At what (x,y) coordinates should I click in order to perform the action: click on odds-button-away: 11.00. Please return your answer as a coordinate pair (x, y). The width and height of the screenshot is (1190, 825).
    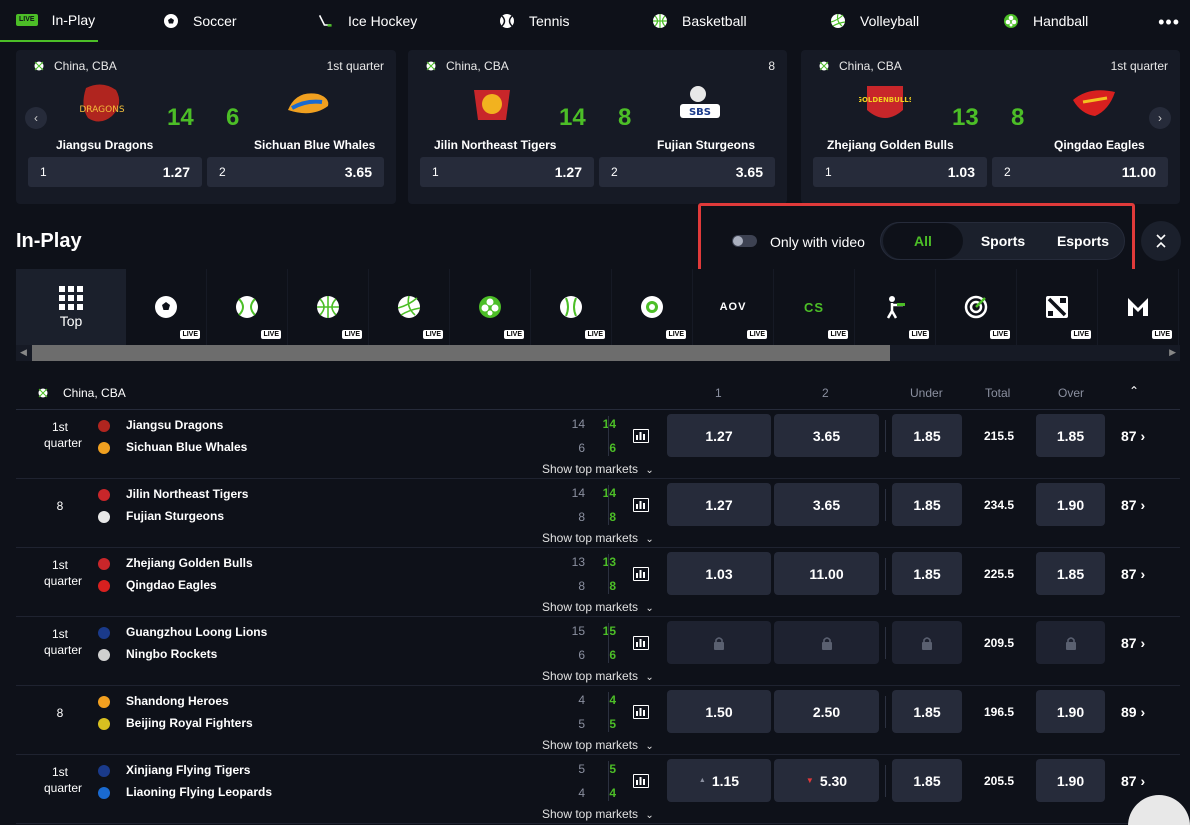
    Looking at the image, I should click on (826, 573).